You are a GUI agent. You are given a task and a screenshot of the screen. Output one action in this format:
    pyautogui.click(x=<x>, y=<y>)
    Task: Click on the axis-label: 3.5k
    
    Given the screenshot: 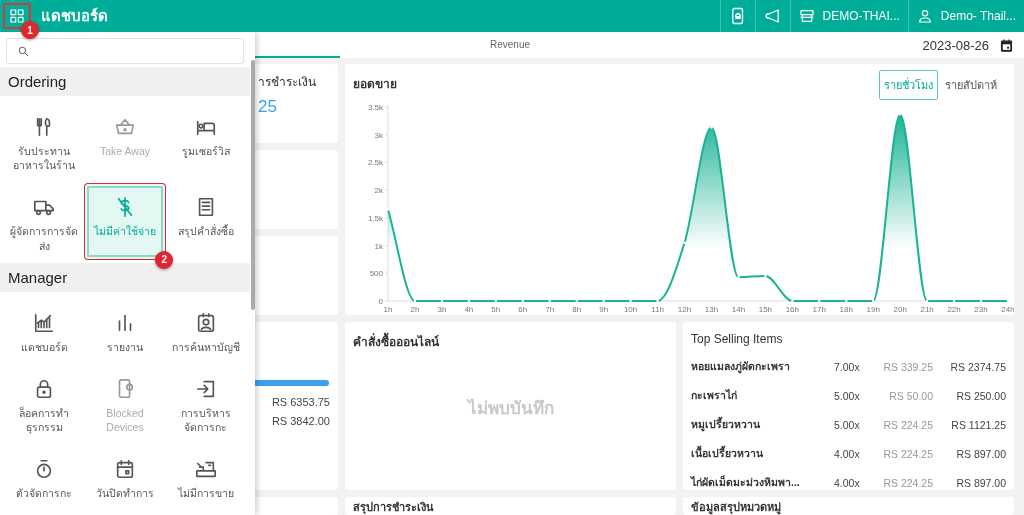 What is the action you would take?
    pyautogui.click(x=375, y=107)
    